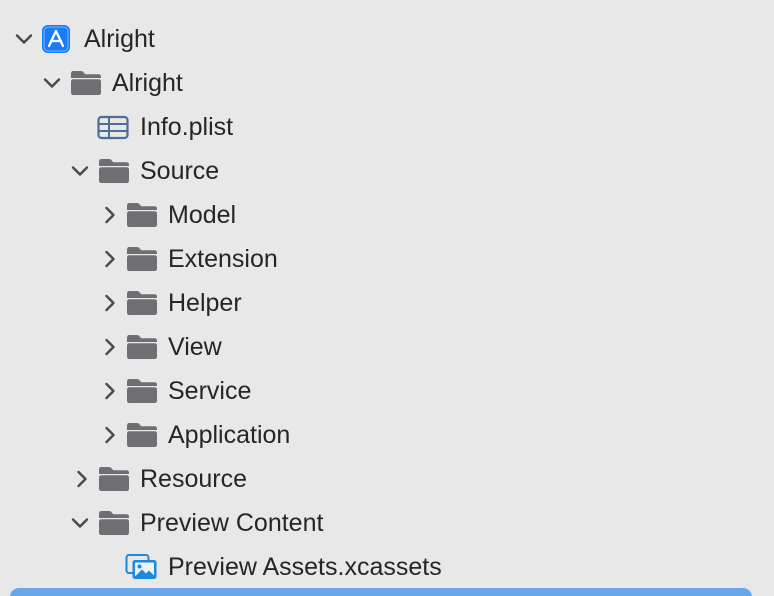 Image resolution: width=774 pixels, height=596 pixels. What do you see at coordinates (387, 391) in the screenshot?
I see `tree-row-service: Service` at bounding box center [387, 391].